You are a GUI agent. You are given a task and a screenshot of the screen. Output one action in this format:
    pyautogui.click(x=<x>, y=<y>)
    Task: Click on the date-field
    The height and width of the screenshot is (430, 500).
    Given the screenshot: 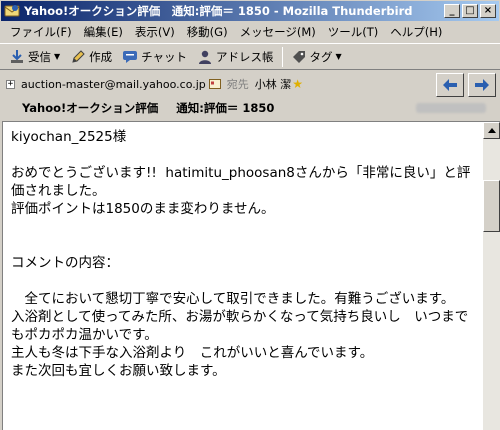 What is the action you would take?
    pyautogui.click(x=451, y=108)
    